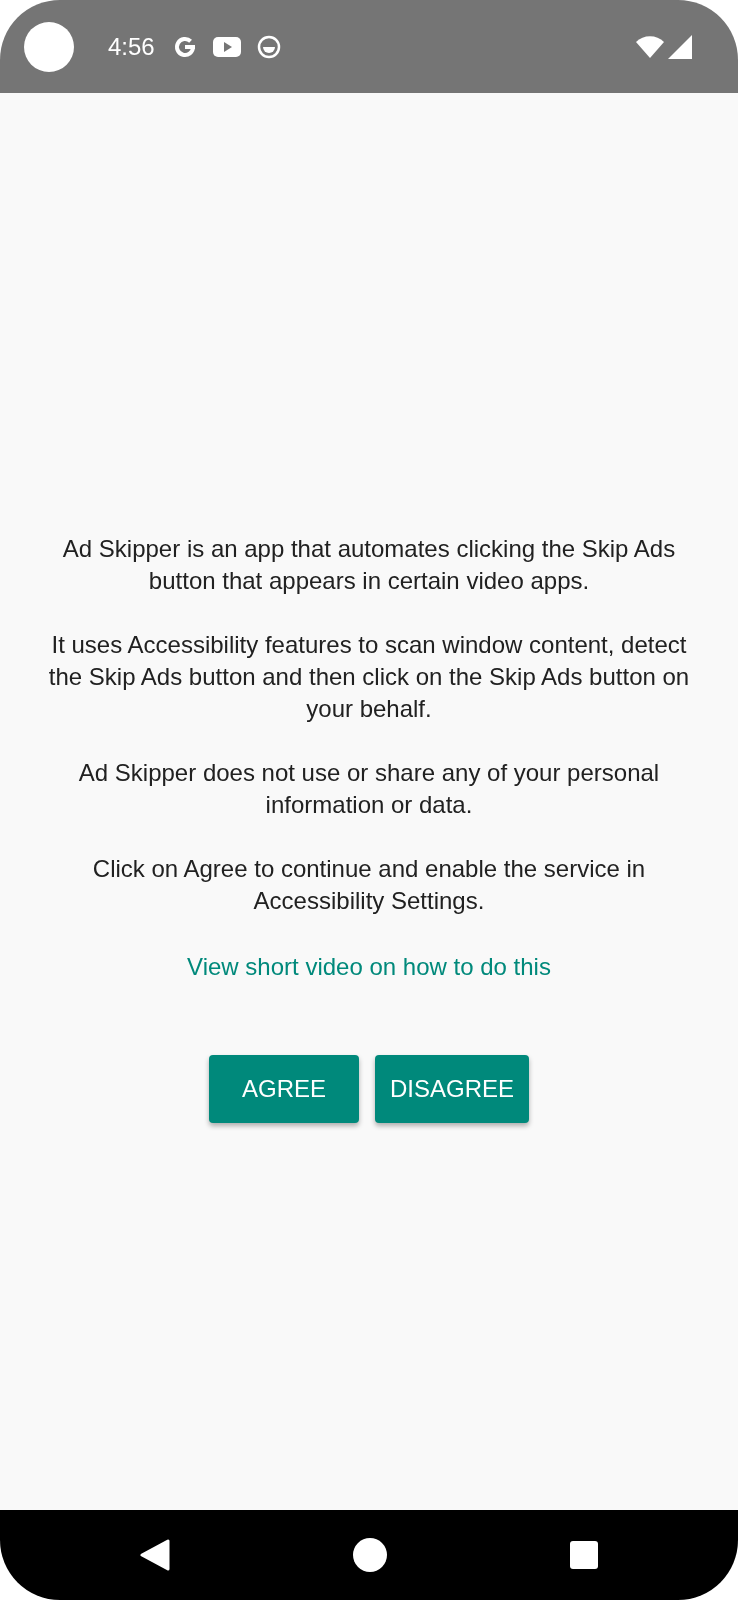 Image resolution: width=738 pixels, height=1600 pixels. Describe the element at coordinates (369, 789) in the screenshot. I see `info-paragraph: Ad Skipper does not use or share any of your personal information or data.` at that location.